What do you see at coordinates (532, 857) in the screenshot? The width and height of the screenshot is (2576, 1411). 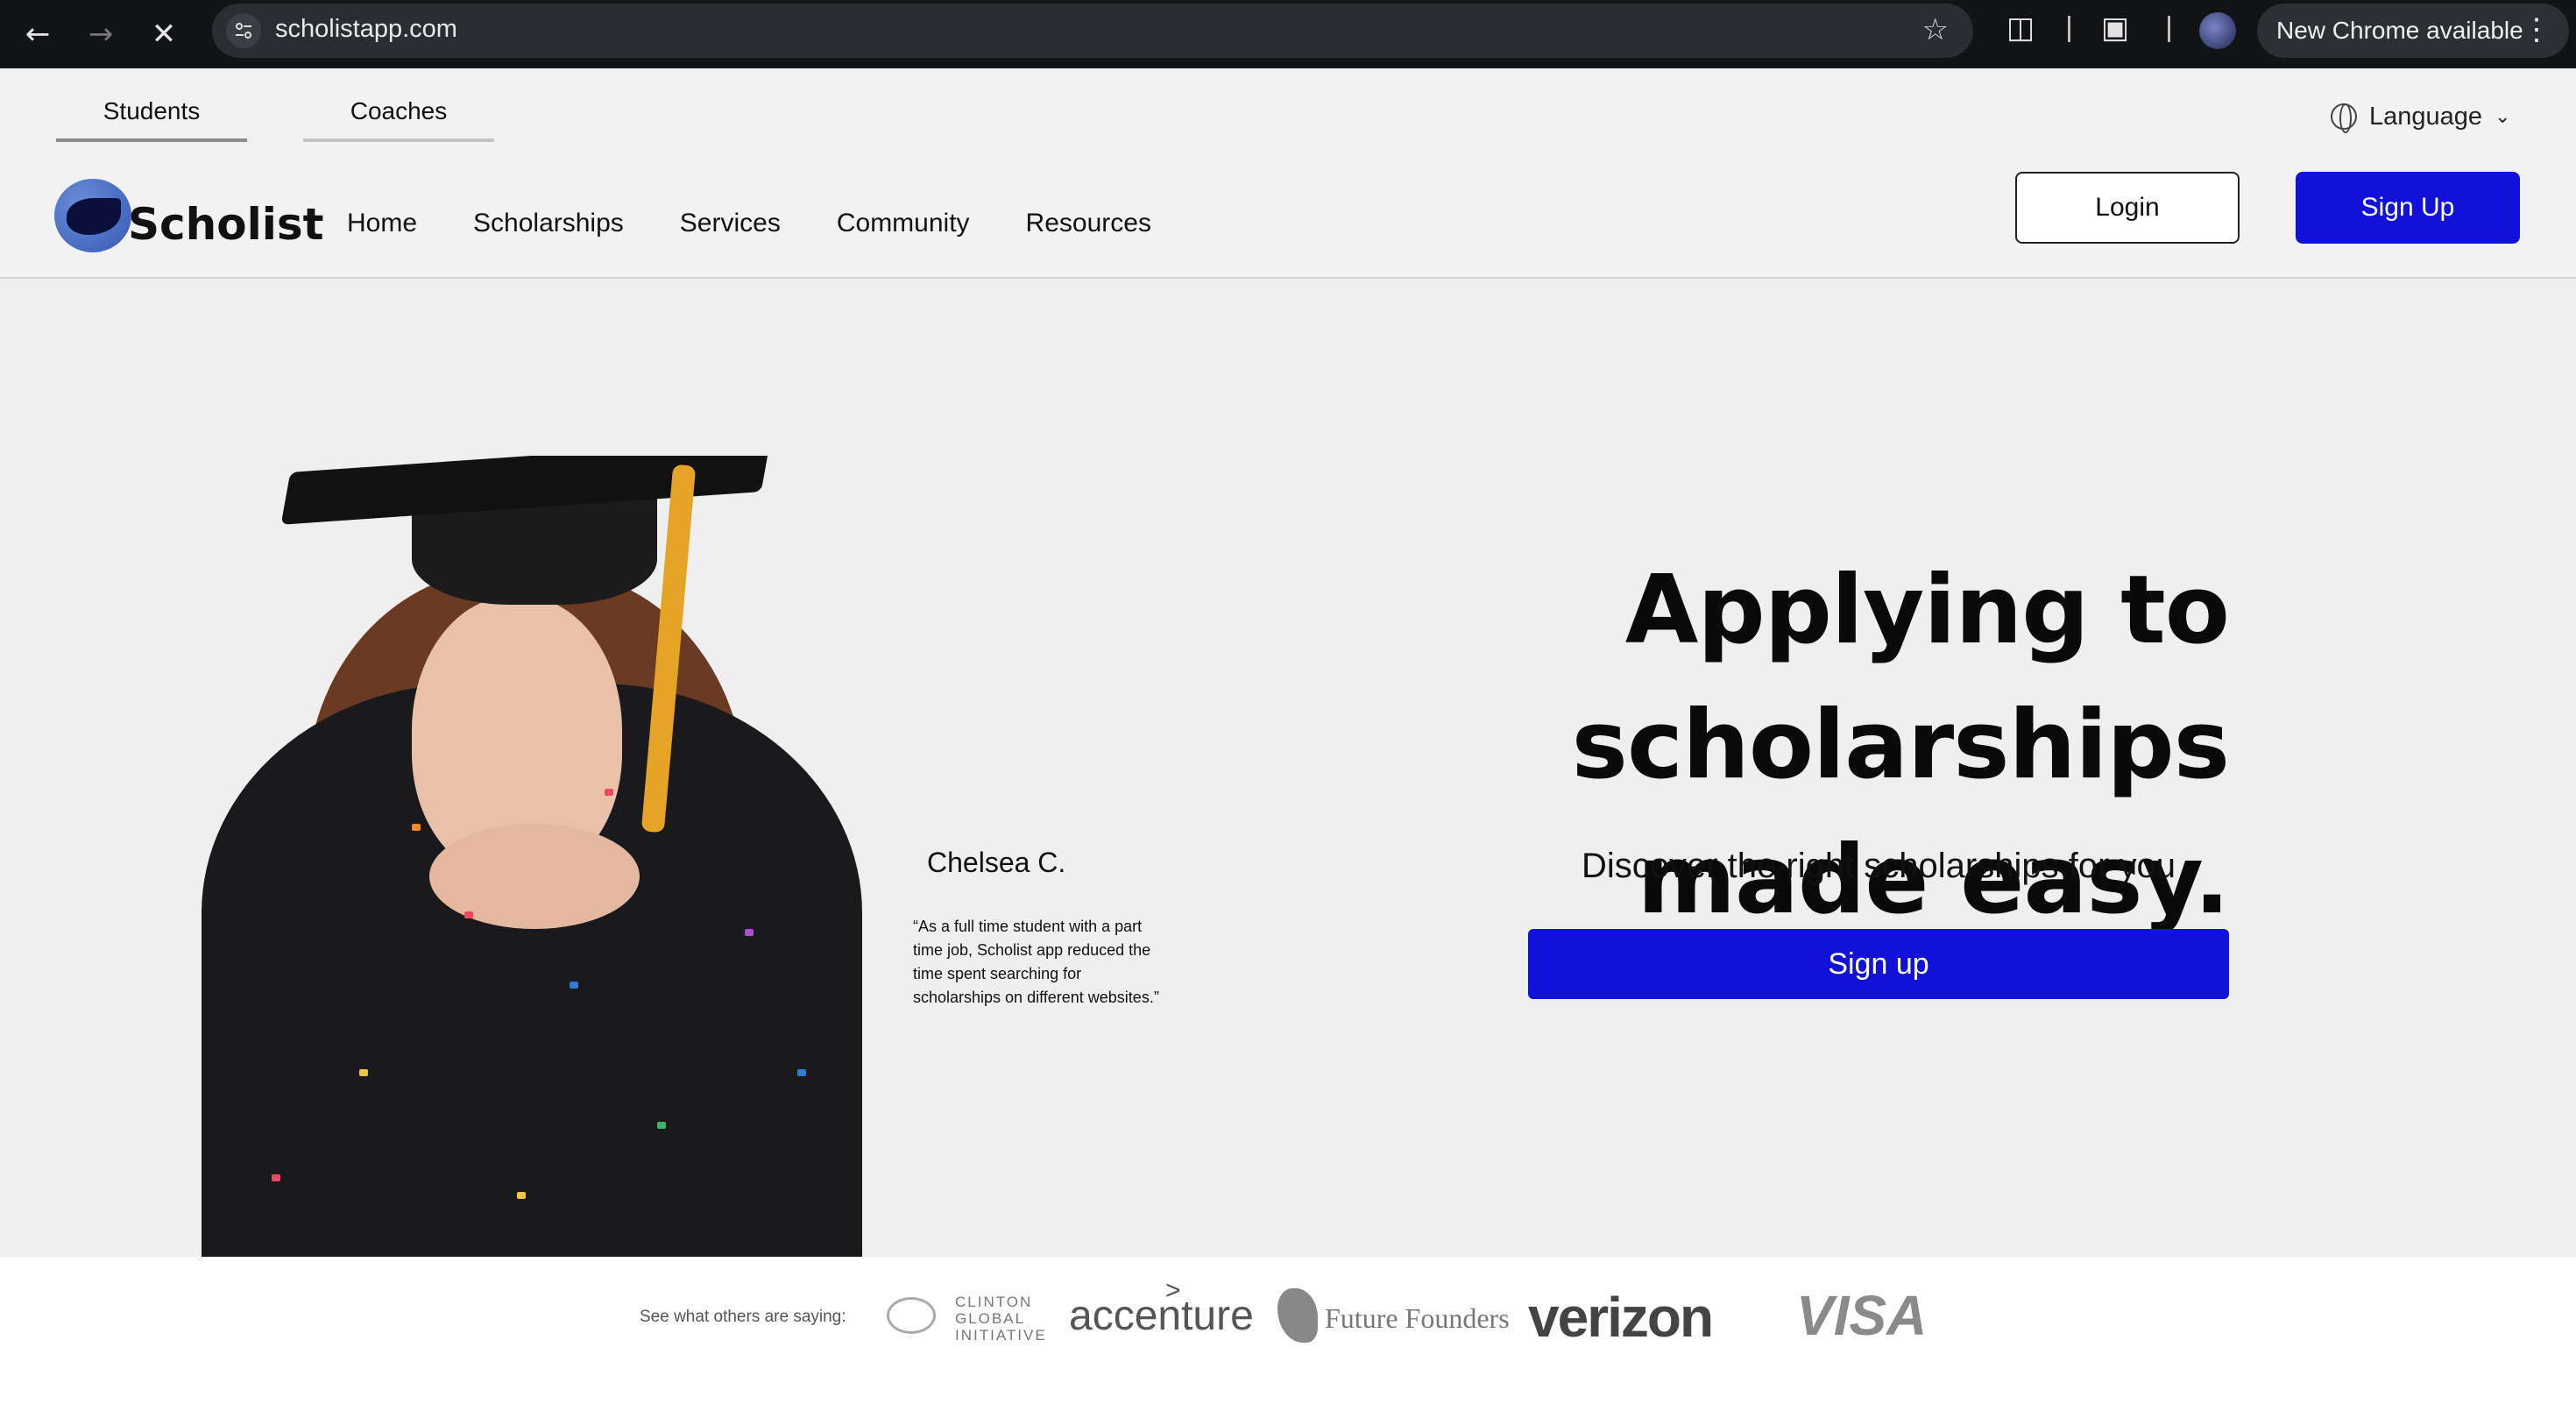 I see `graduate-photo` at bounding box center [532, 857].